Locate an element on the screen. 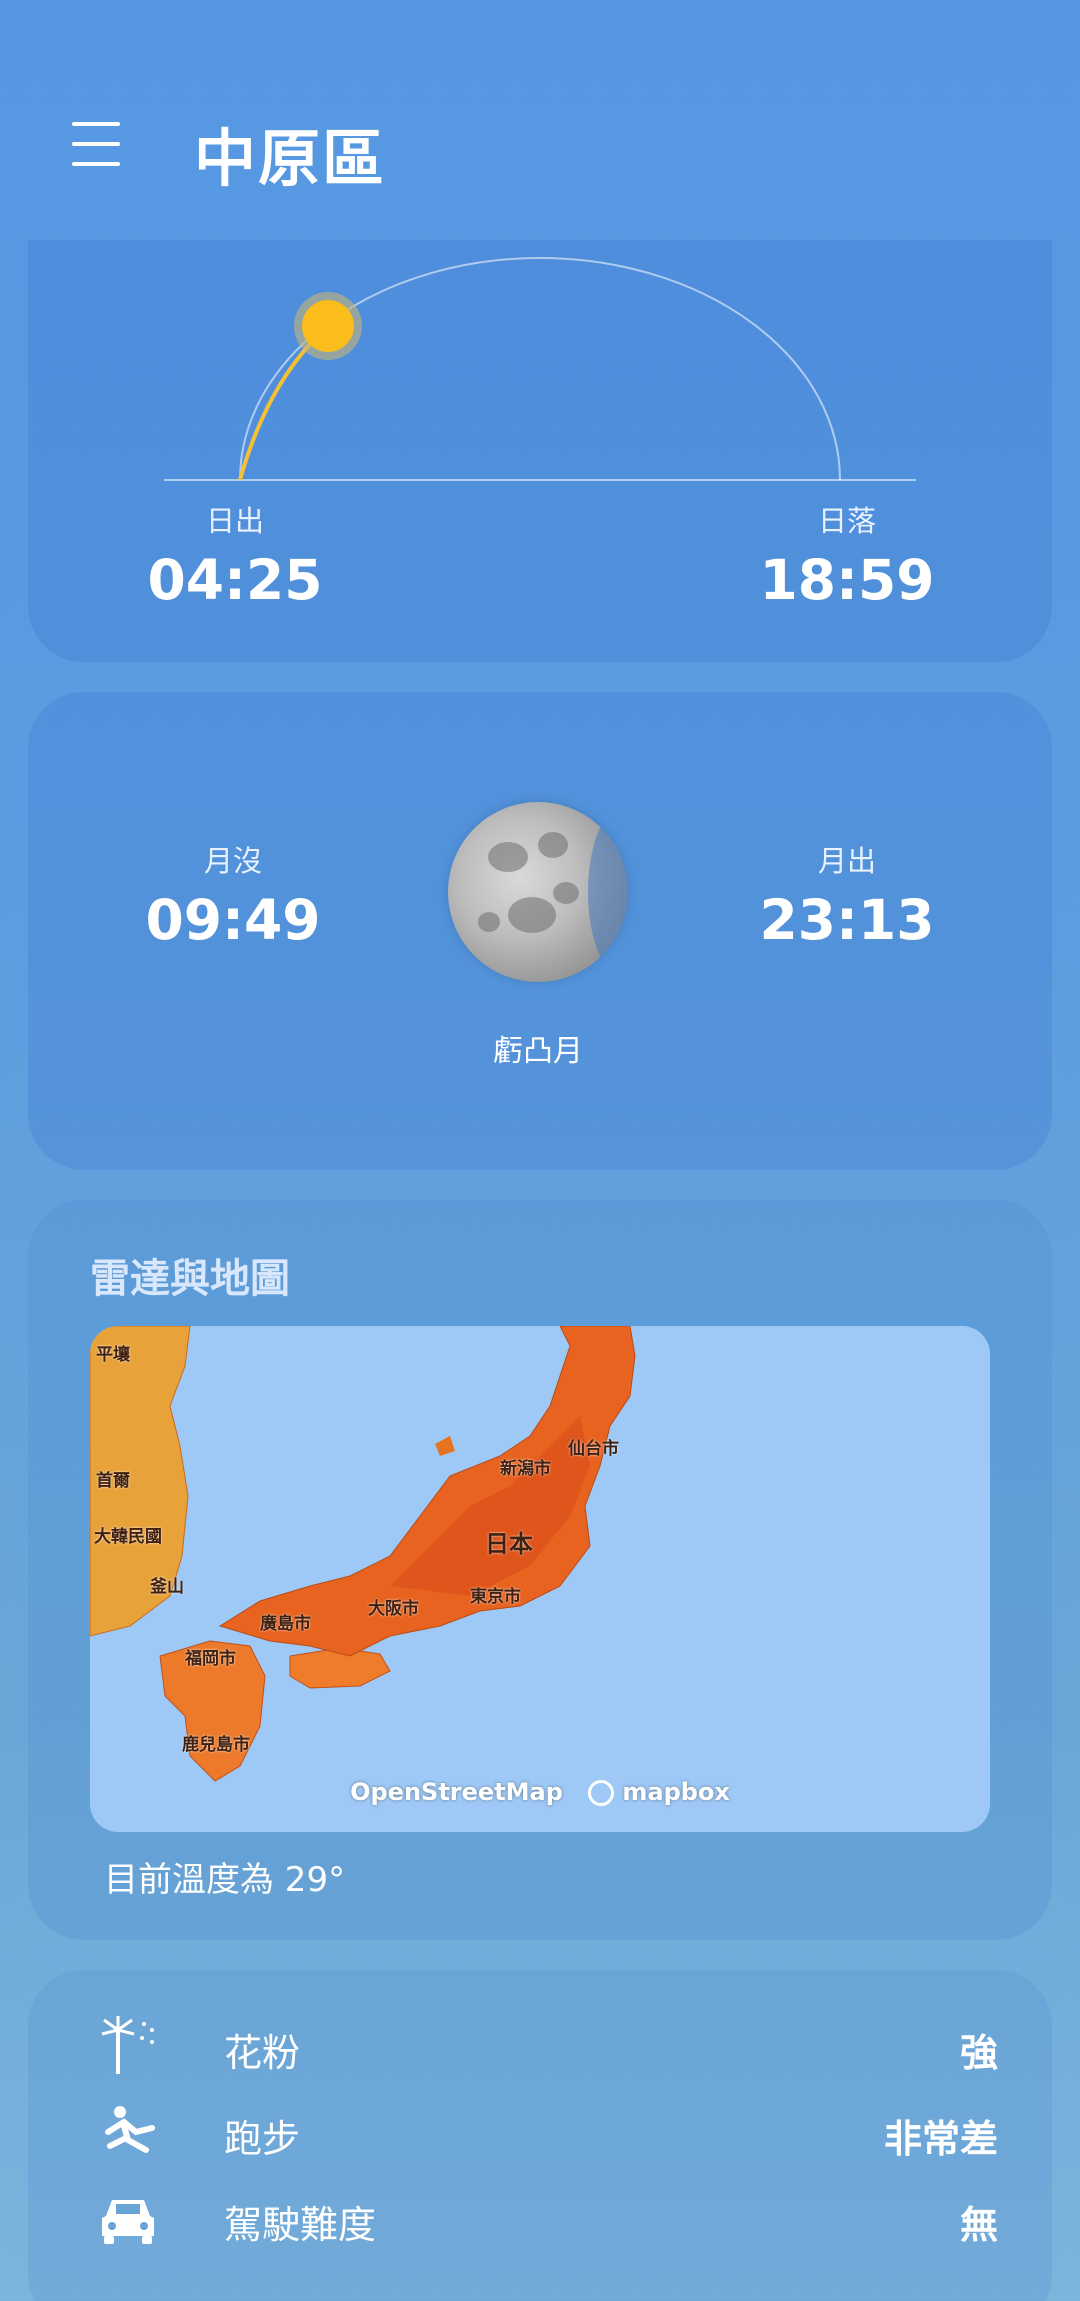 This screenshot has width=1080, height=2301. index-value: 無 is located at coordinates (978, 2225).